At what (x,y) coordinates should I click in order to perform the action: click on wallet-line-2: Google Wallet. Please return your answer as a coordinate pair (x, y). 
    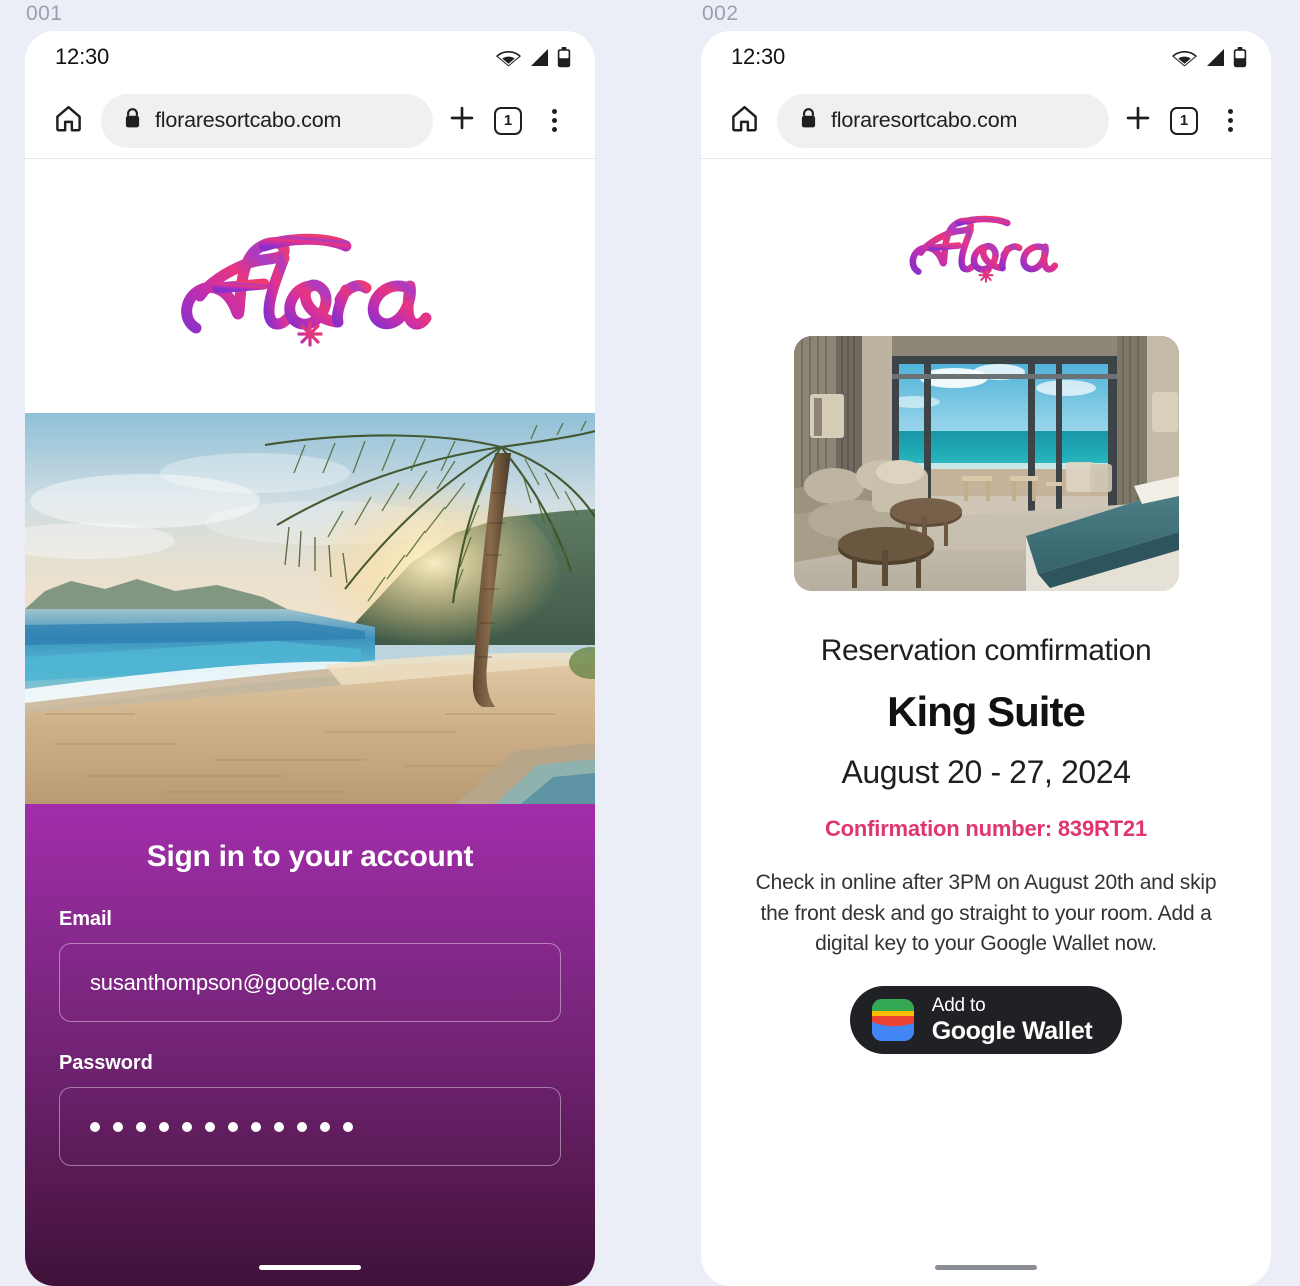
    Looking at the image, I should click on (1012, 1030).